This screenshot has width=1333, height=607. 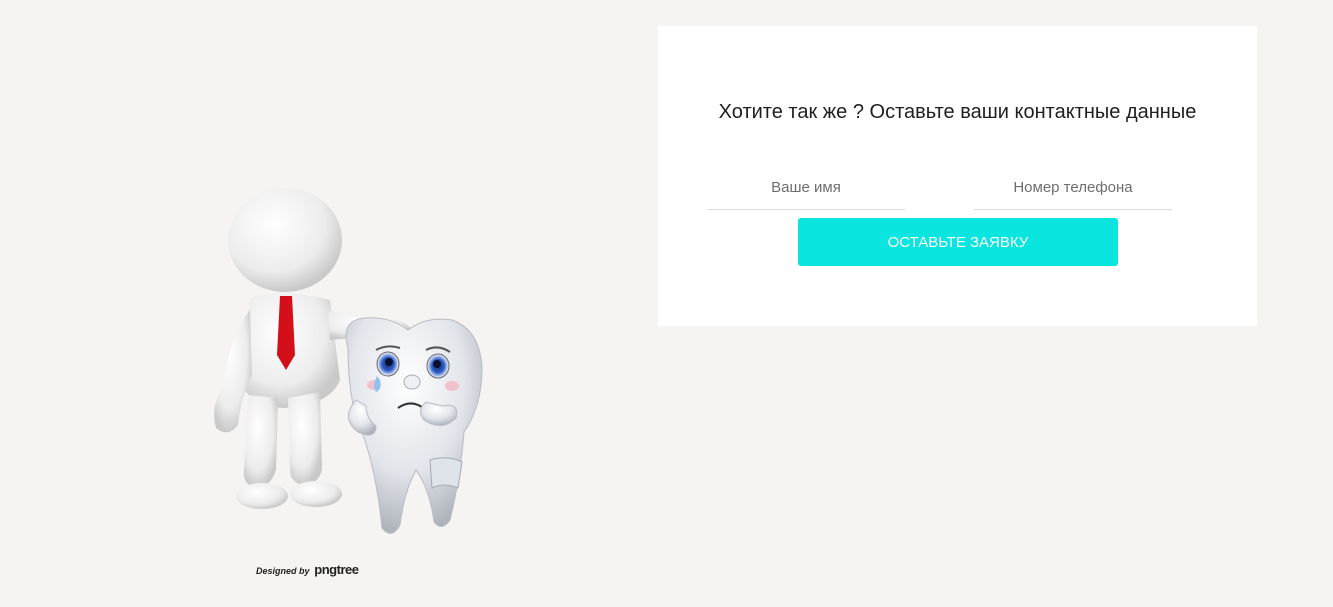 I want to click on man-right-foot, so click(x=316, y=494).